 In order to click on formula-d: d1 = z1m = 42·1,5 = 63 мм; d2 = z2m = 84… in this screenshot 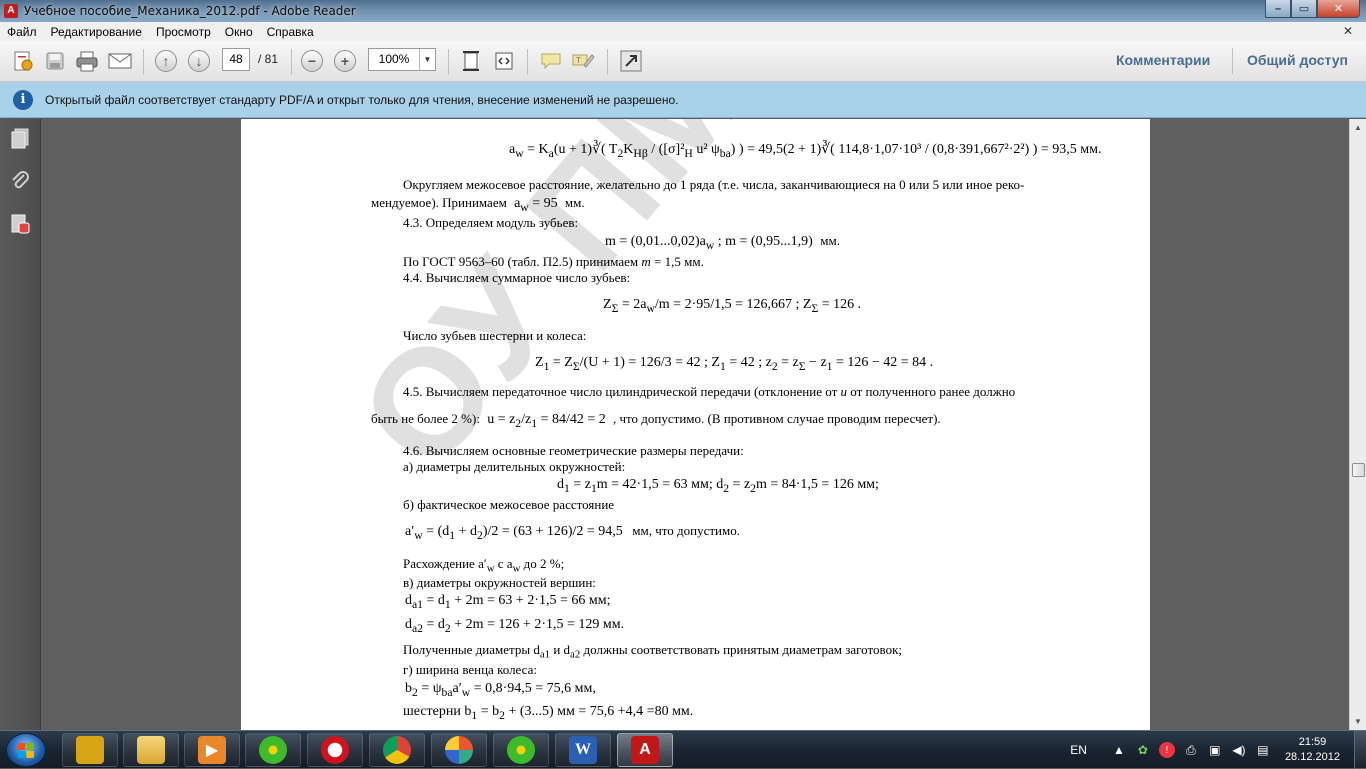, I will do `click(718, 486)`.